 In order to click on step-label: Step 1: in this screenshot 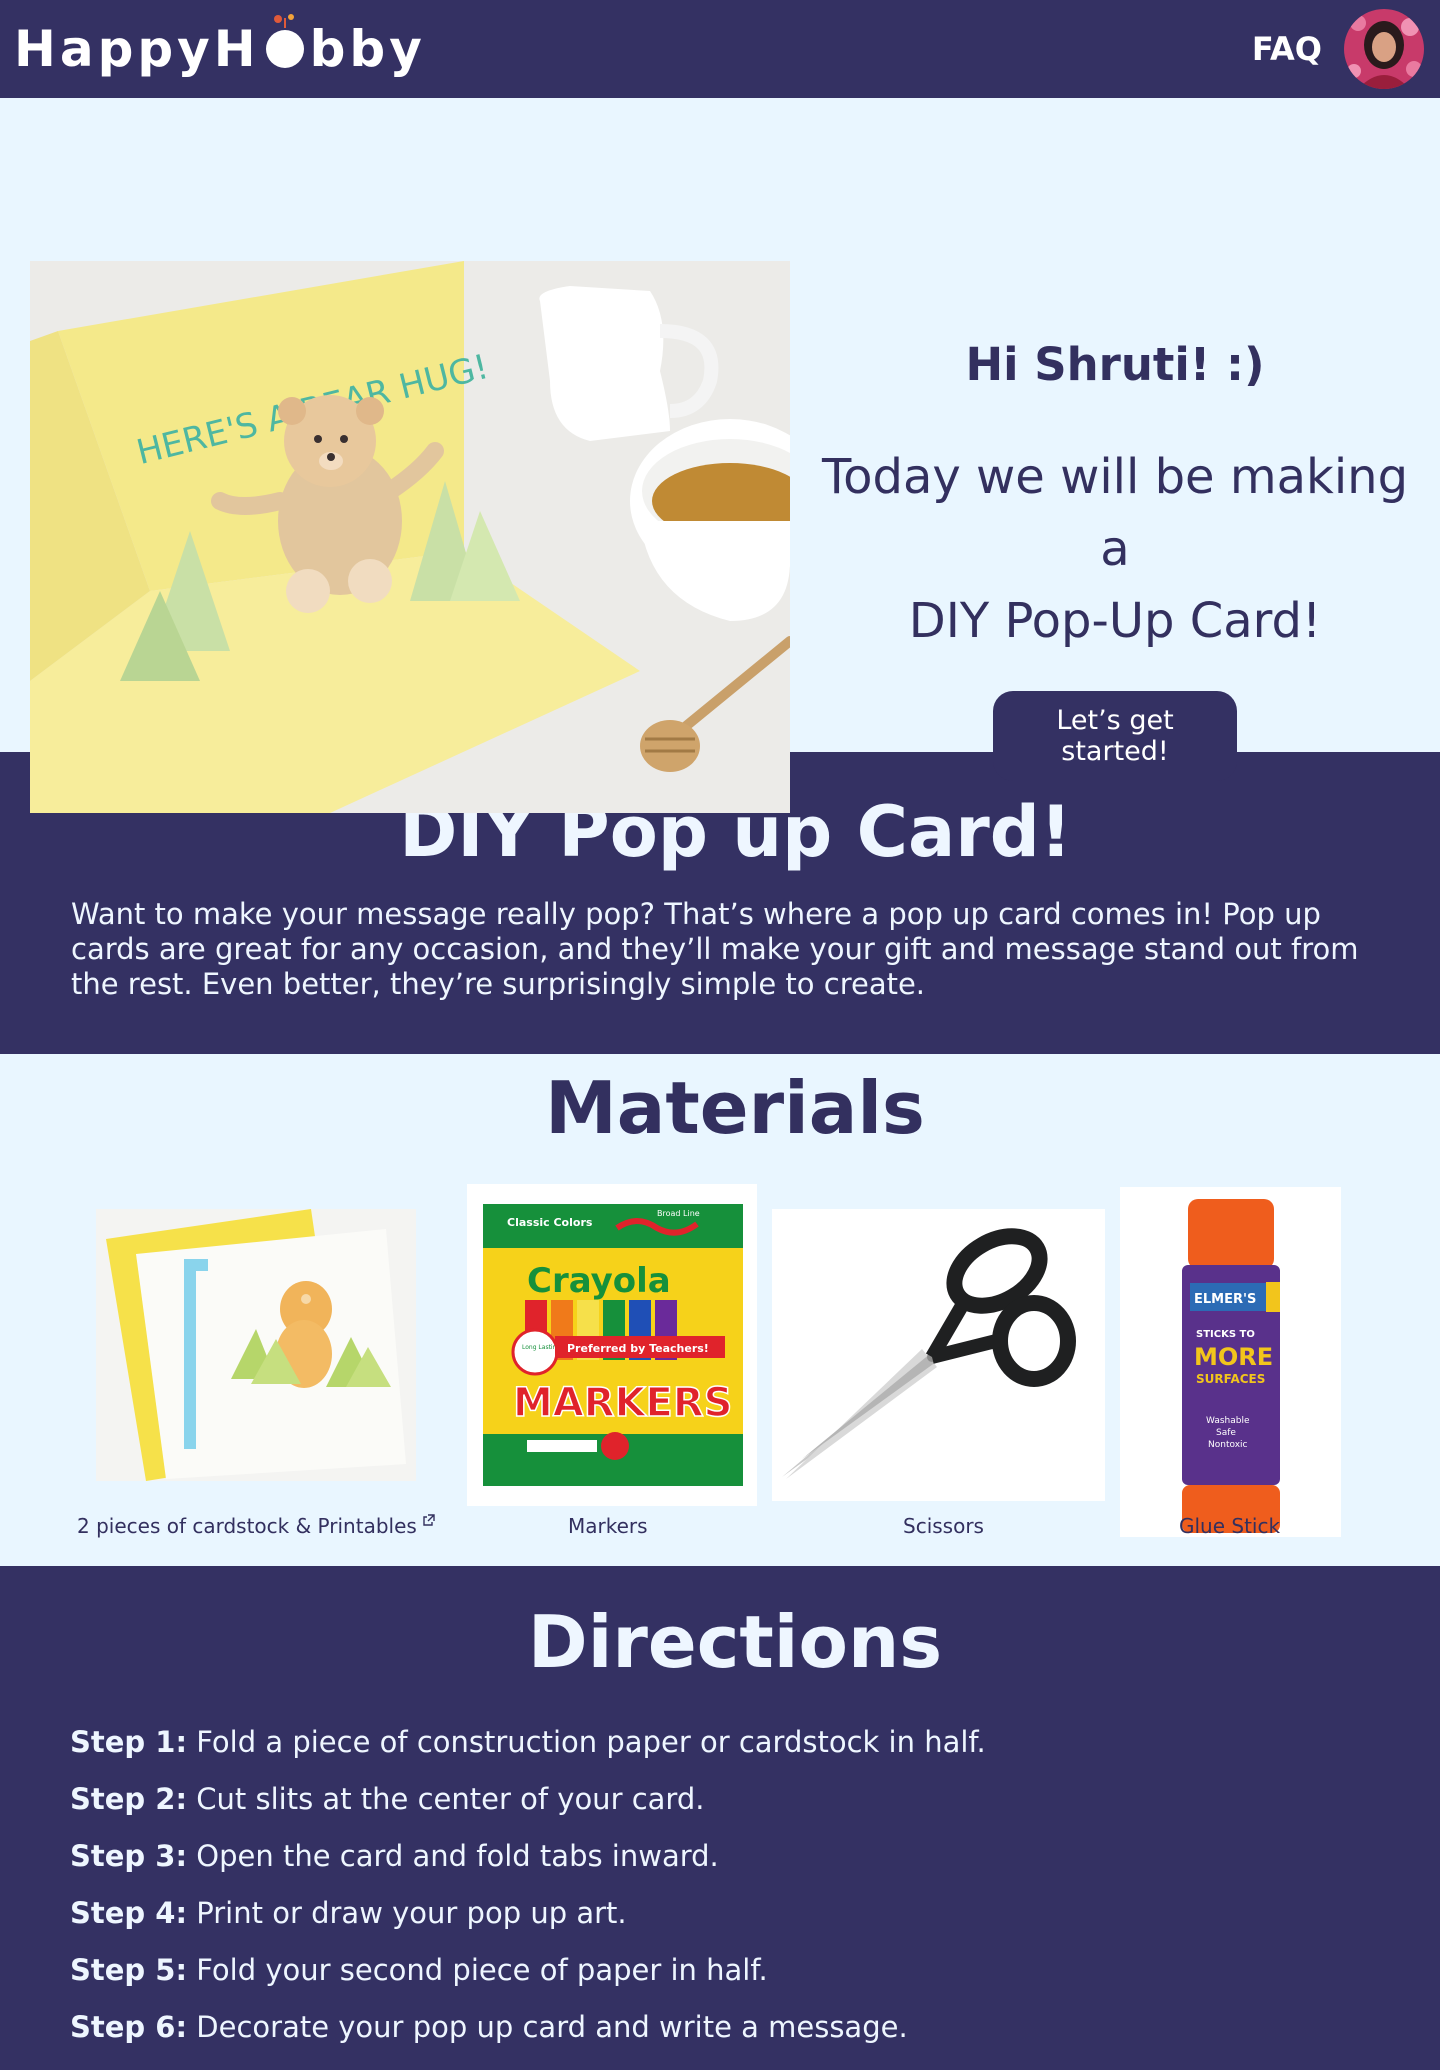, I will do `click(129, 1742)`.